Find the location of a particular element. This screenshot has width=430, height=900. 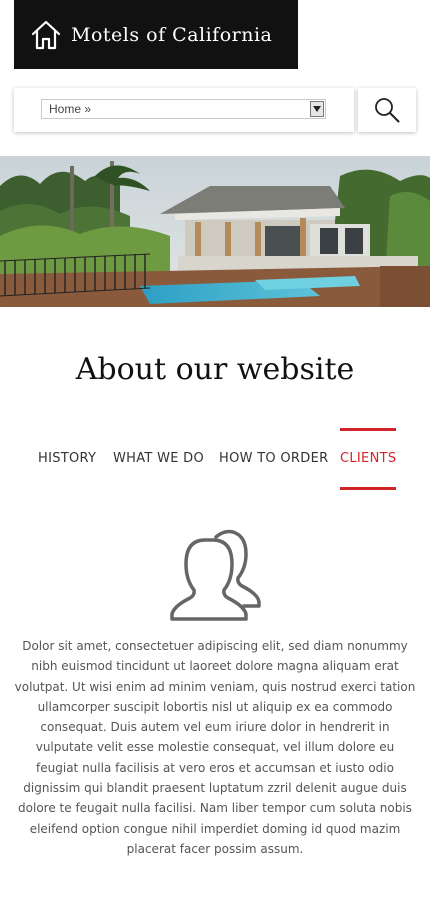

breadcrumb-panel: Home » is located at coordinates (184, 110).